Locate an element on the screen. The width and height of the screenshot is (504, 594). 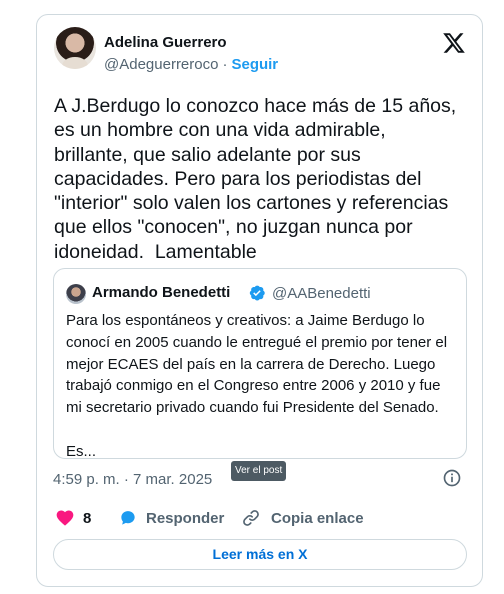
heart-icon is located at coordinates (65, 518).